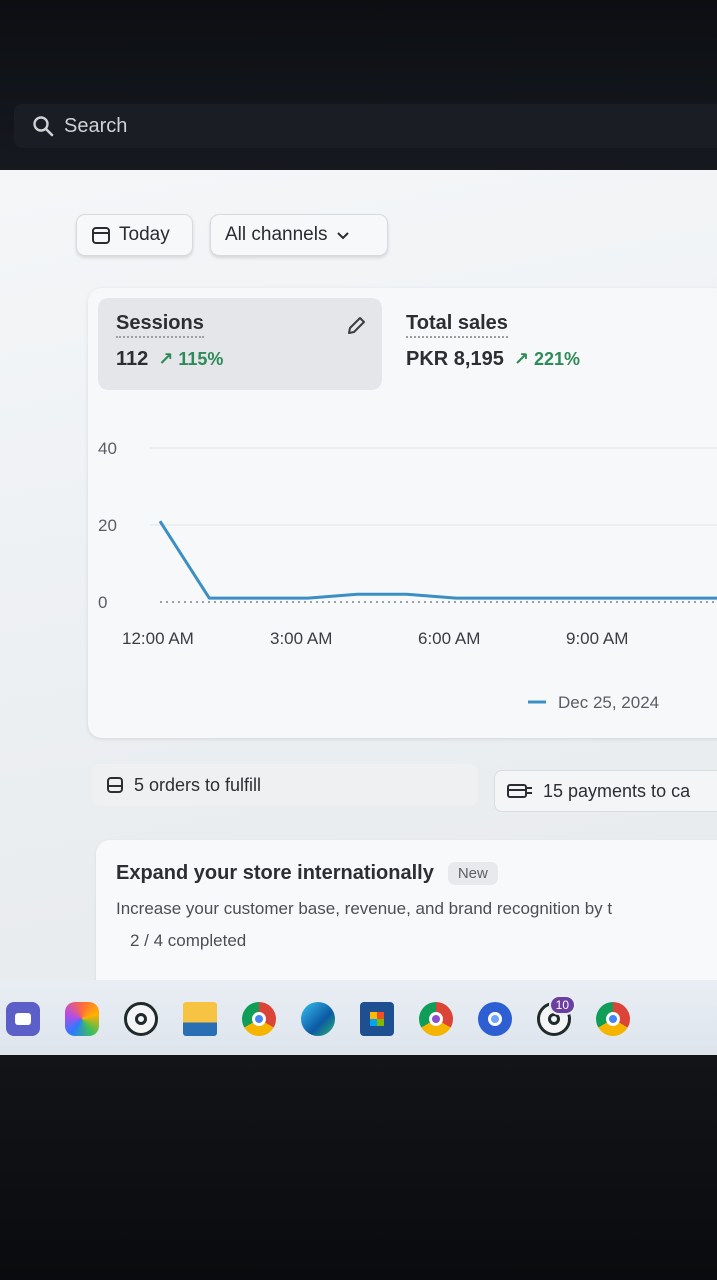  Describe the element at coordinates (343, 236) in the screenshot. I see `chevron-down-icon` at that location.